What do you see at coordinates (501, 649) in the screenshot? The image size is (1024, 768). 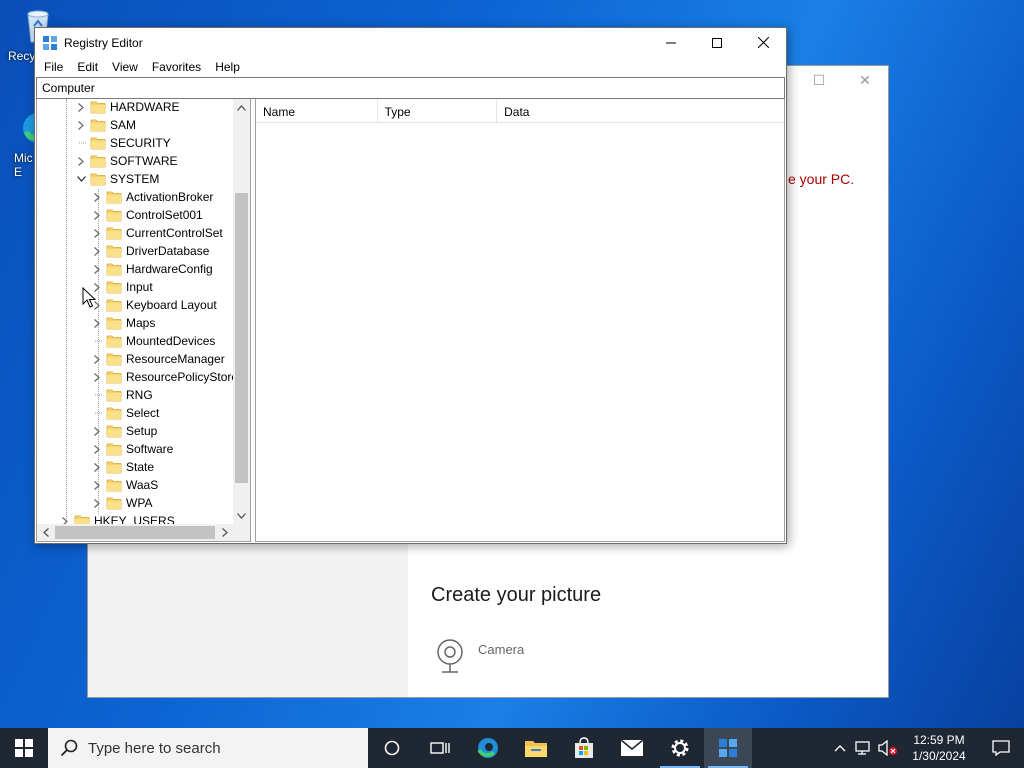 I see `camera-label: Camera` at bounding box center [501, 649].